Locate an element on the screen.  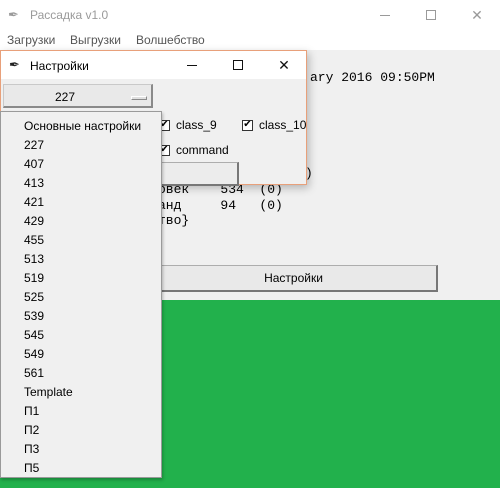
maximize-button is located at coordinates (431, 15).